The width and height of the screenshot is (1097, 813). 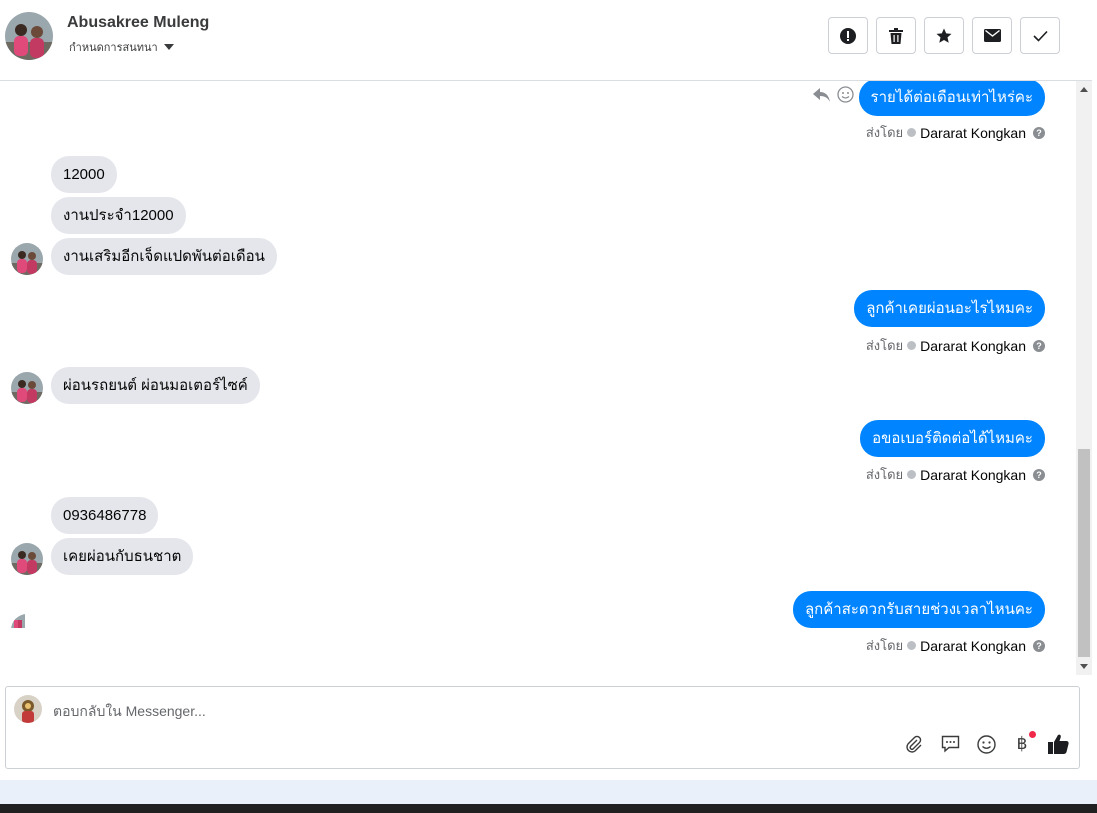 What do you see at coordinates (1084, 378) in the screenshot?
I see `thread-scrollbar` at bounding box center [1084, 378].